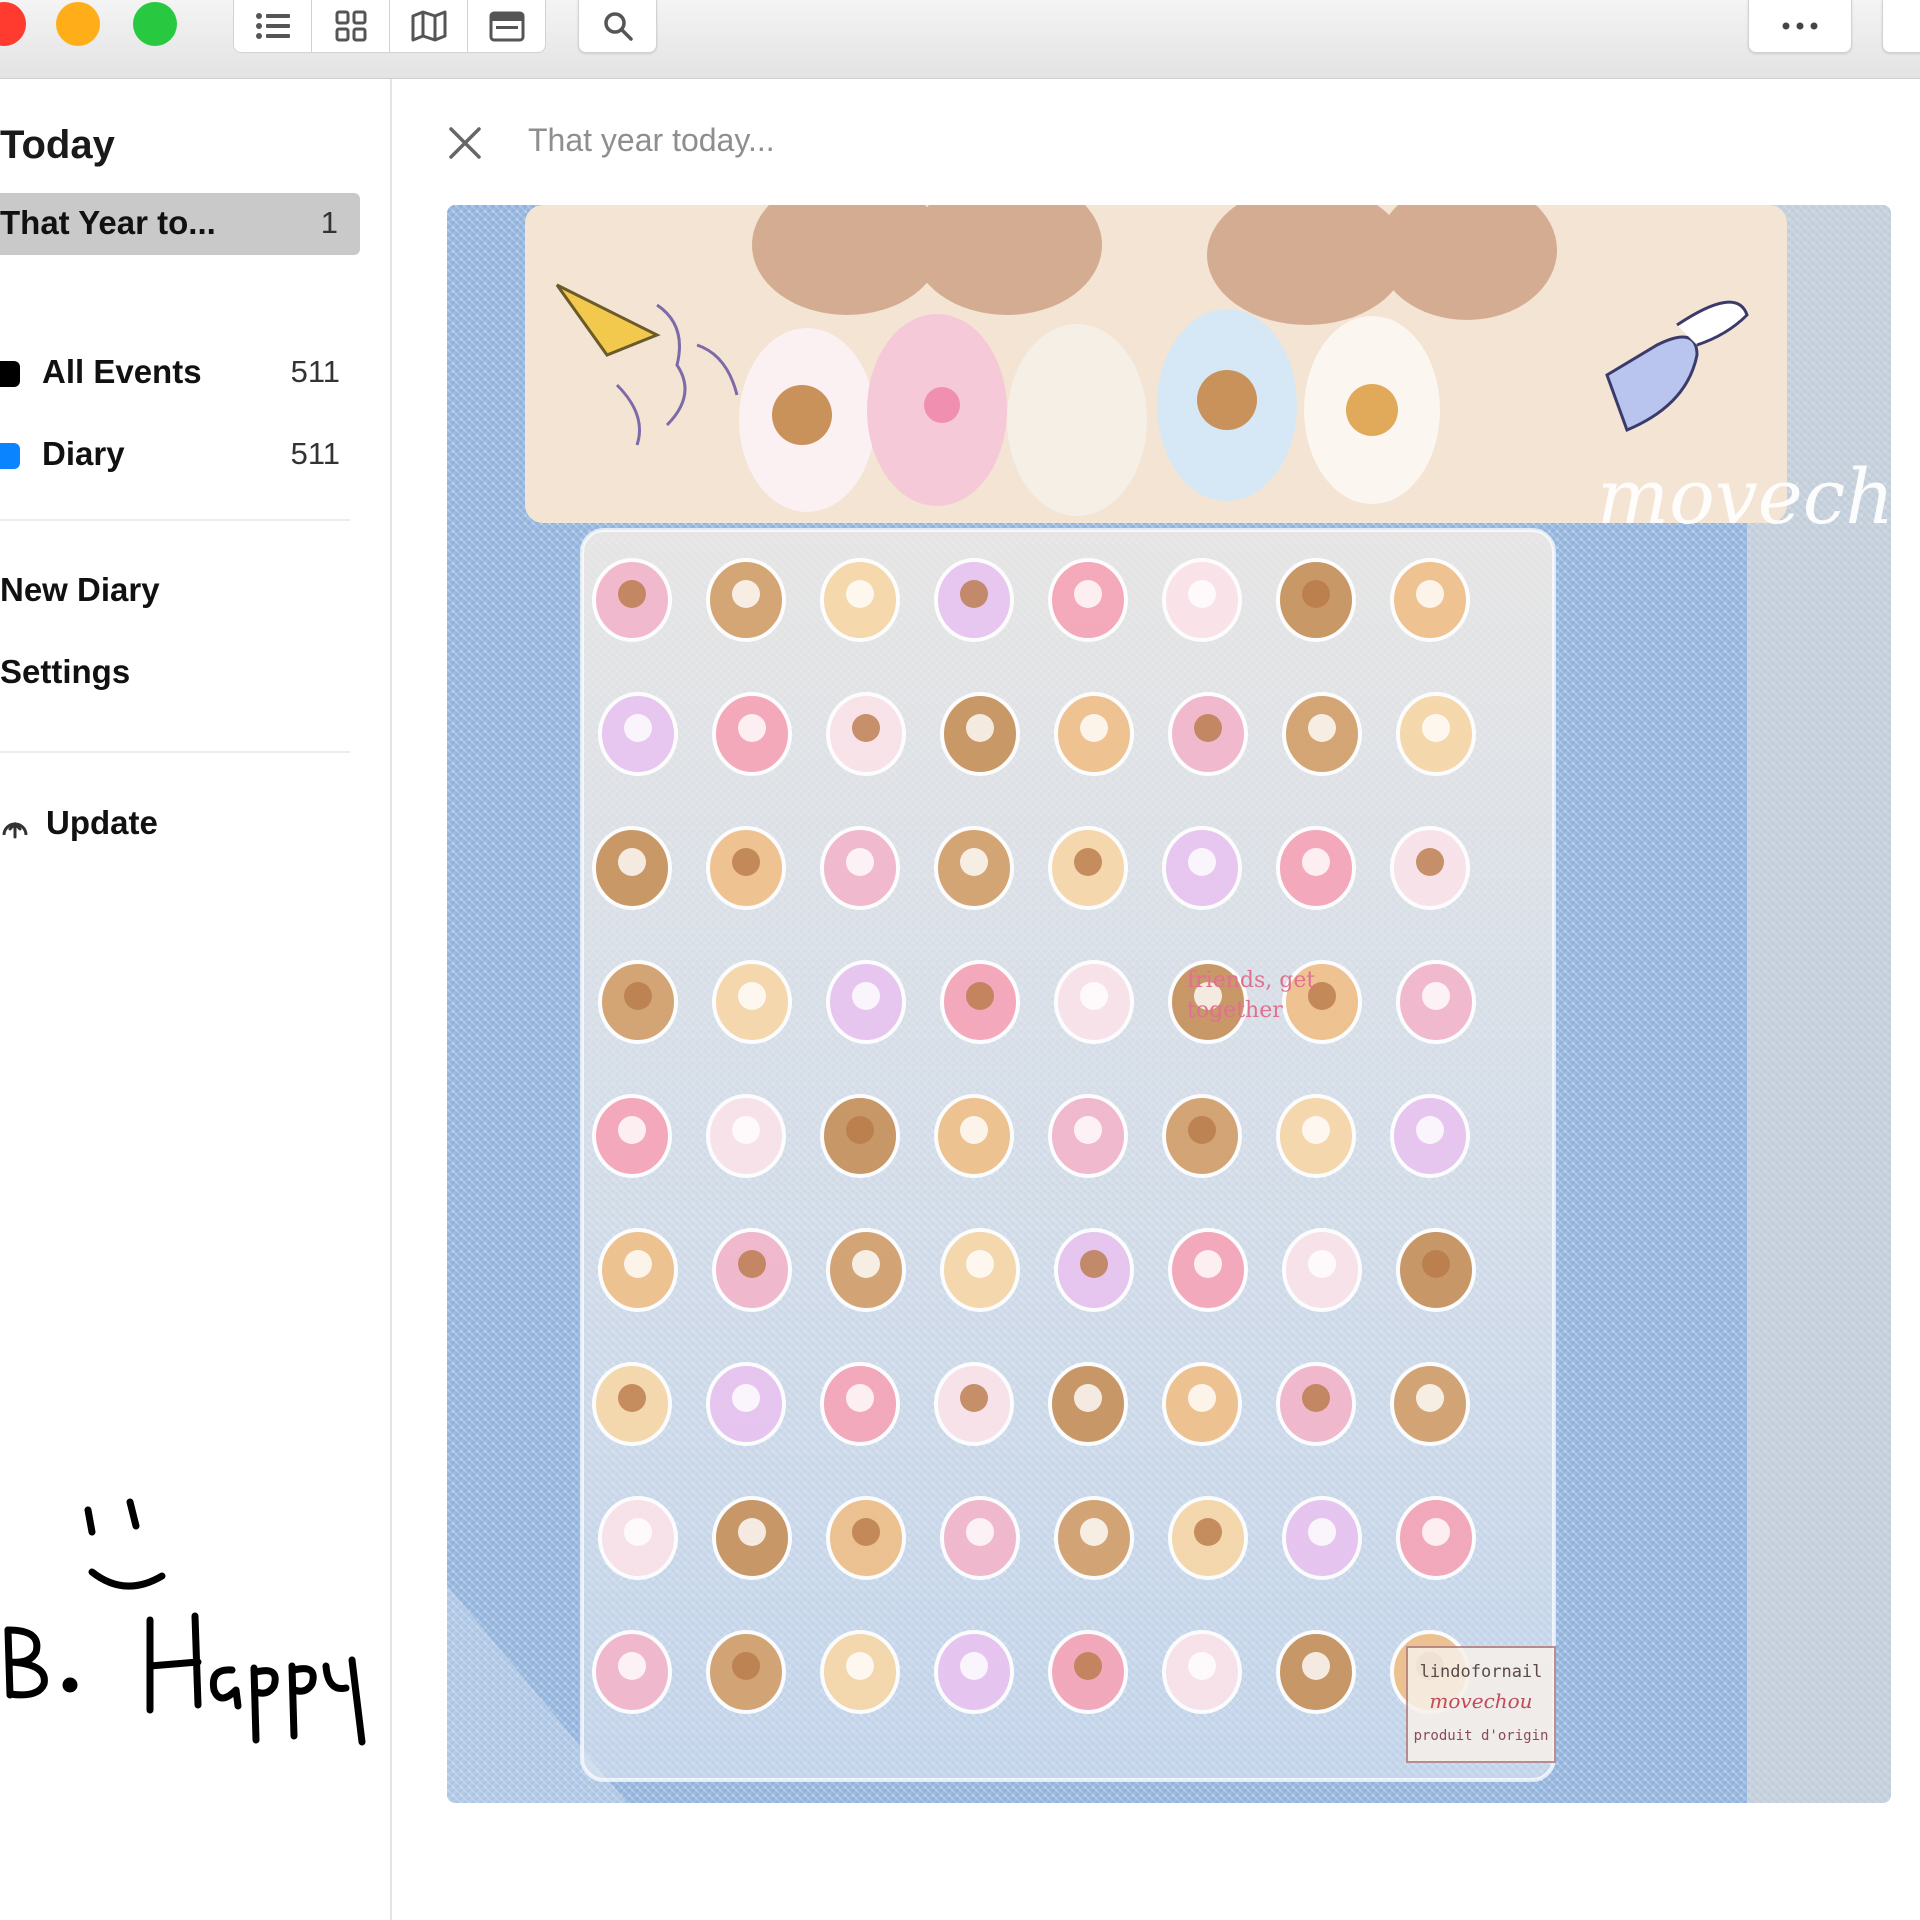 This screenshot has height=1920, width=1920. What do you see at coordinates (78, 24) in the screenshot?
I see `minimize-window-button` at bounding box center [78, 24].